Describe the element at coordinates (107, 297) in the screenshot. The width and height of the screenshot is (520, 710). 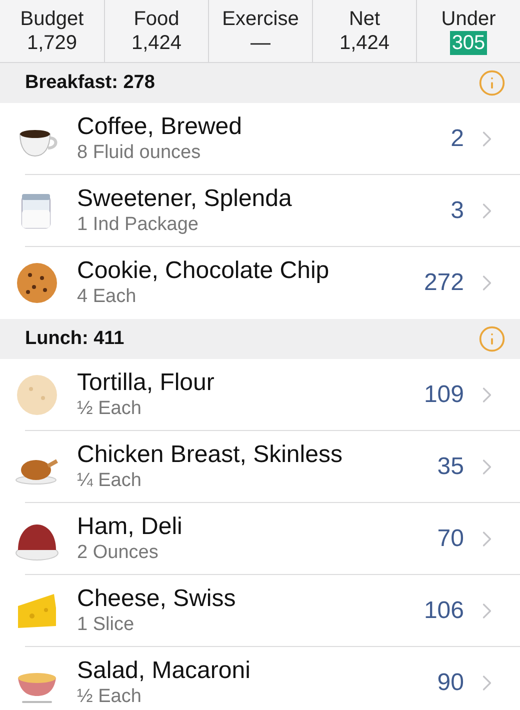
I see `food-amount: 4 Each` at that location.